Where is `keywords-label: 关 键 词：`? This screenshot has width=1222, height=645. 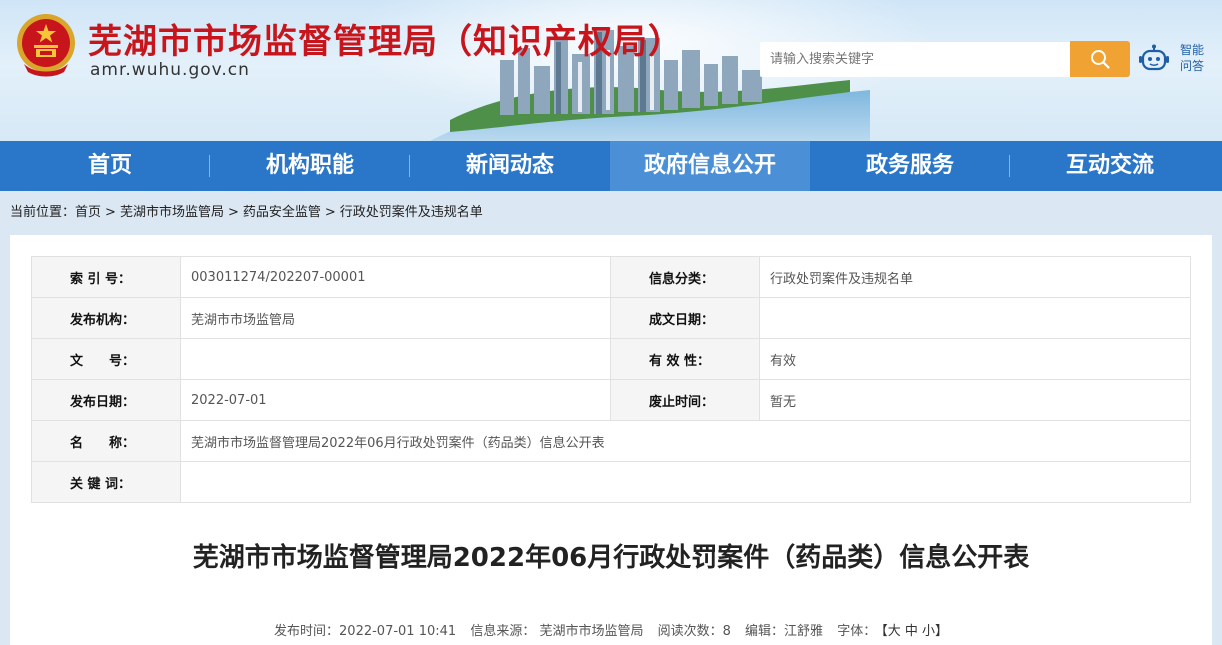 keywords-label: 关 键 词： is located at coordinates (106, 482).